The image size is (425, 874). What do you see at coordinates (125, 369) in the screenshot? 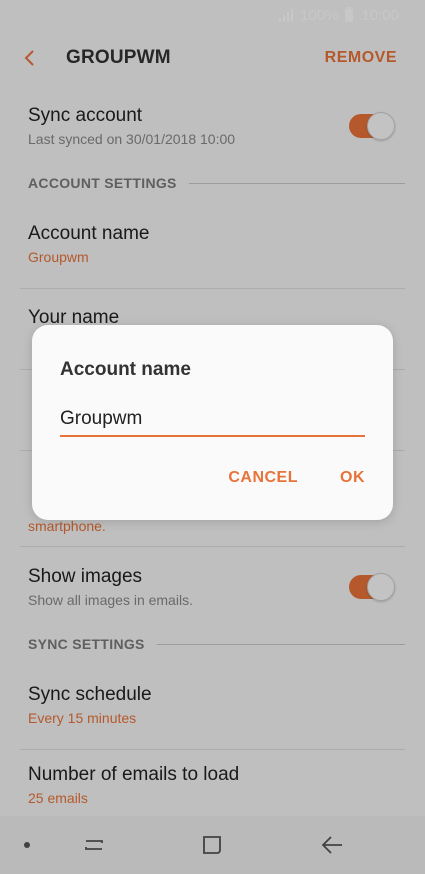
I see `dialog-title: Account name` at bounding box center [125, 369].